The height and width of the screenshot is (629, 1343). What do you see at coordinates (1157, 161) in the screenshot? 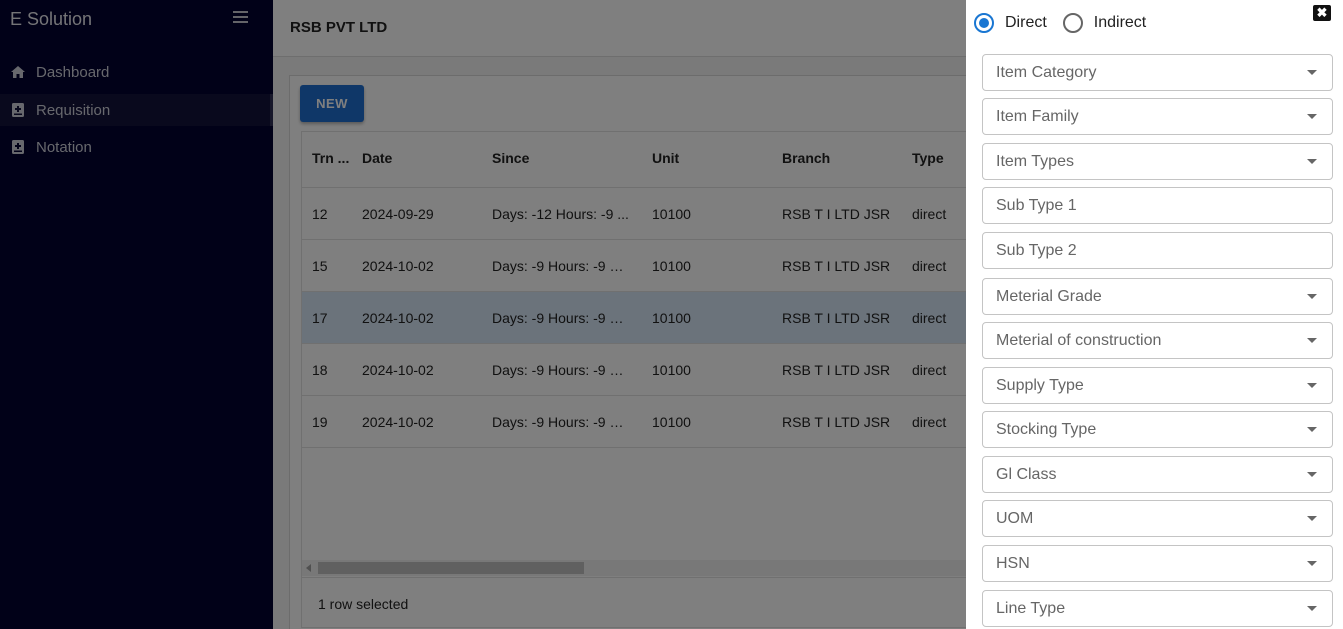
I see `item-types-select: Item Types` at bounding box center [1157, 161].